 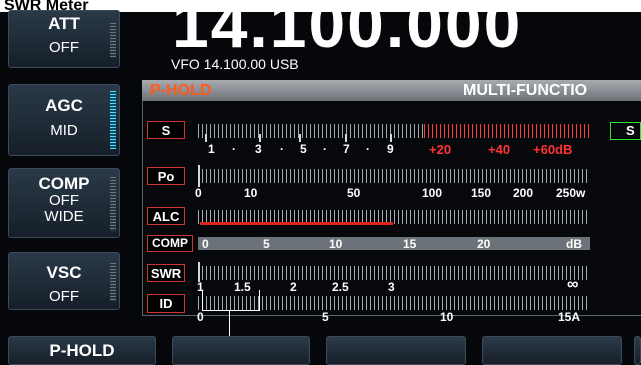 What do you see at coordinates (394, 176) in the screenshot?
I see `po-meter-scale` at bounding box center [394, 176].